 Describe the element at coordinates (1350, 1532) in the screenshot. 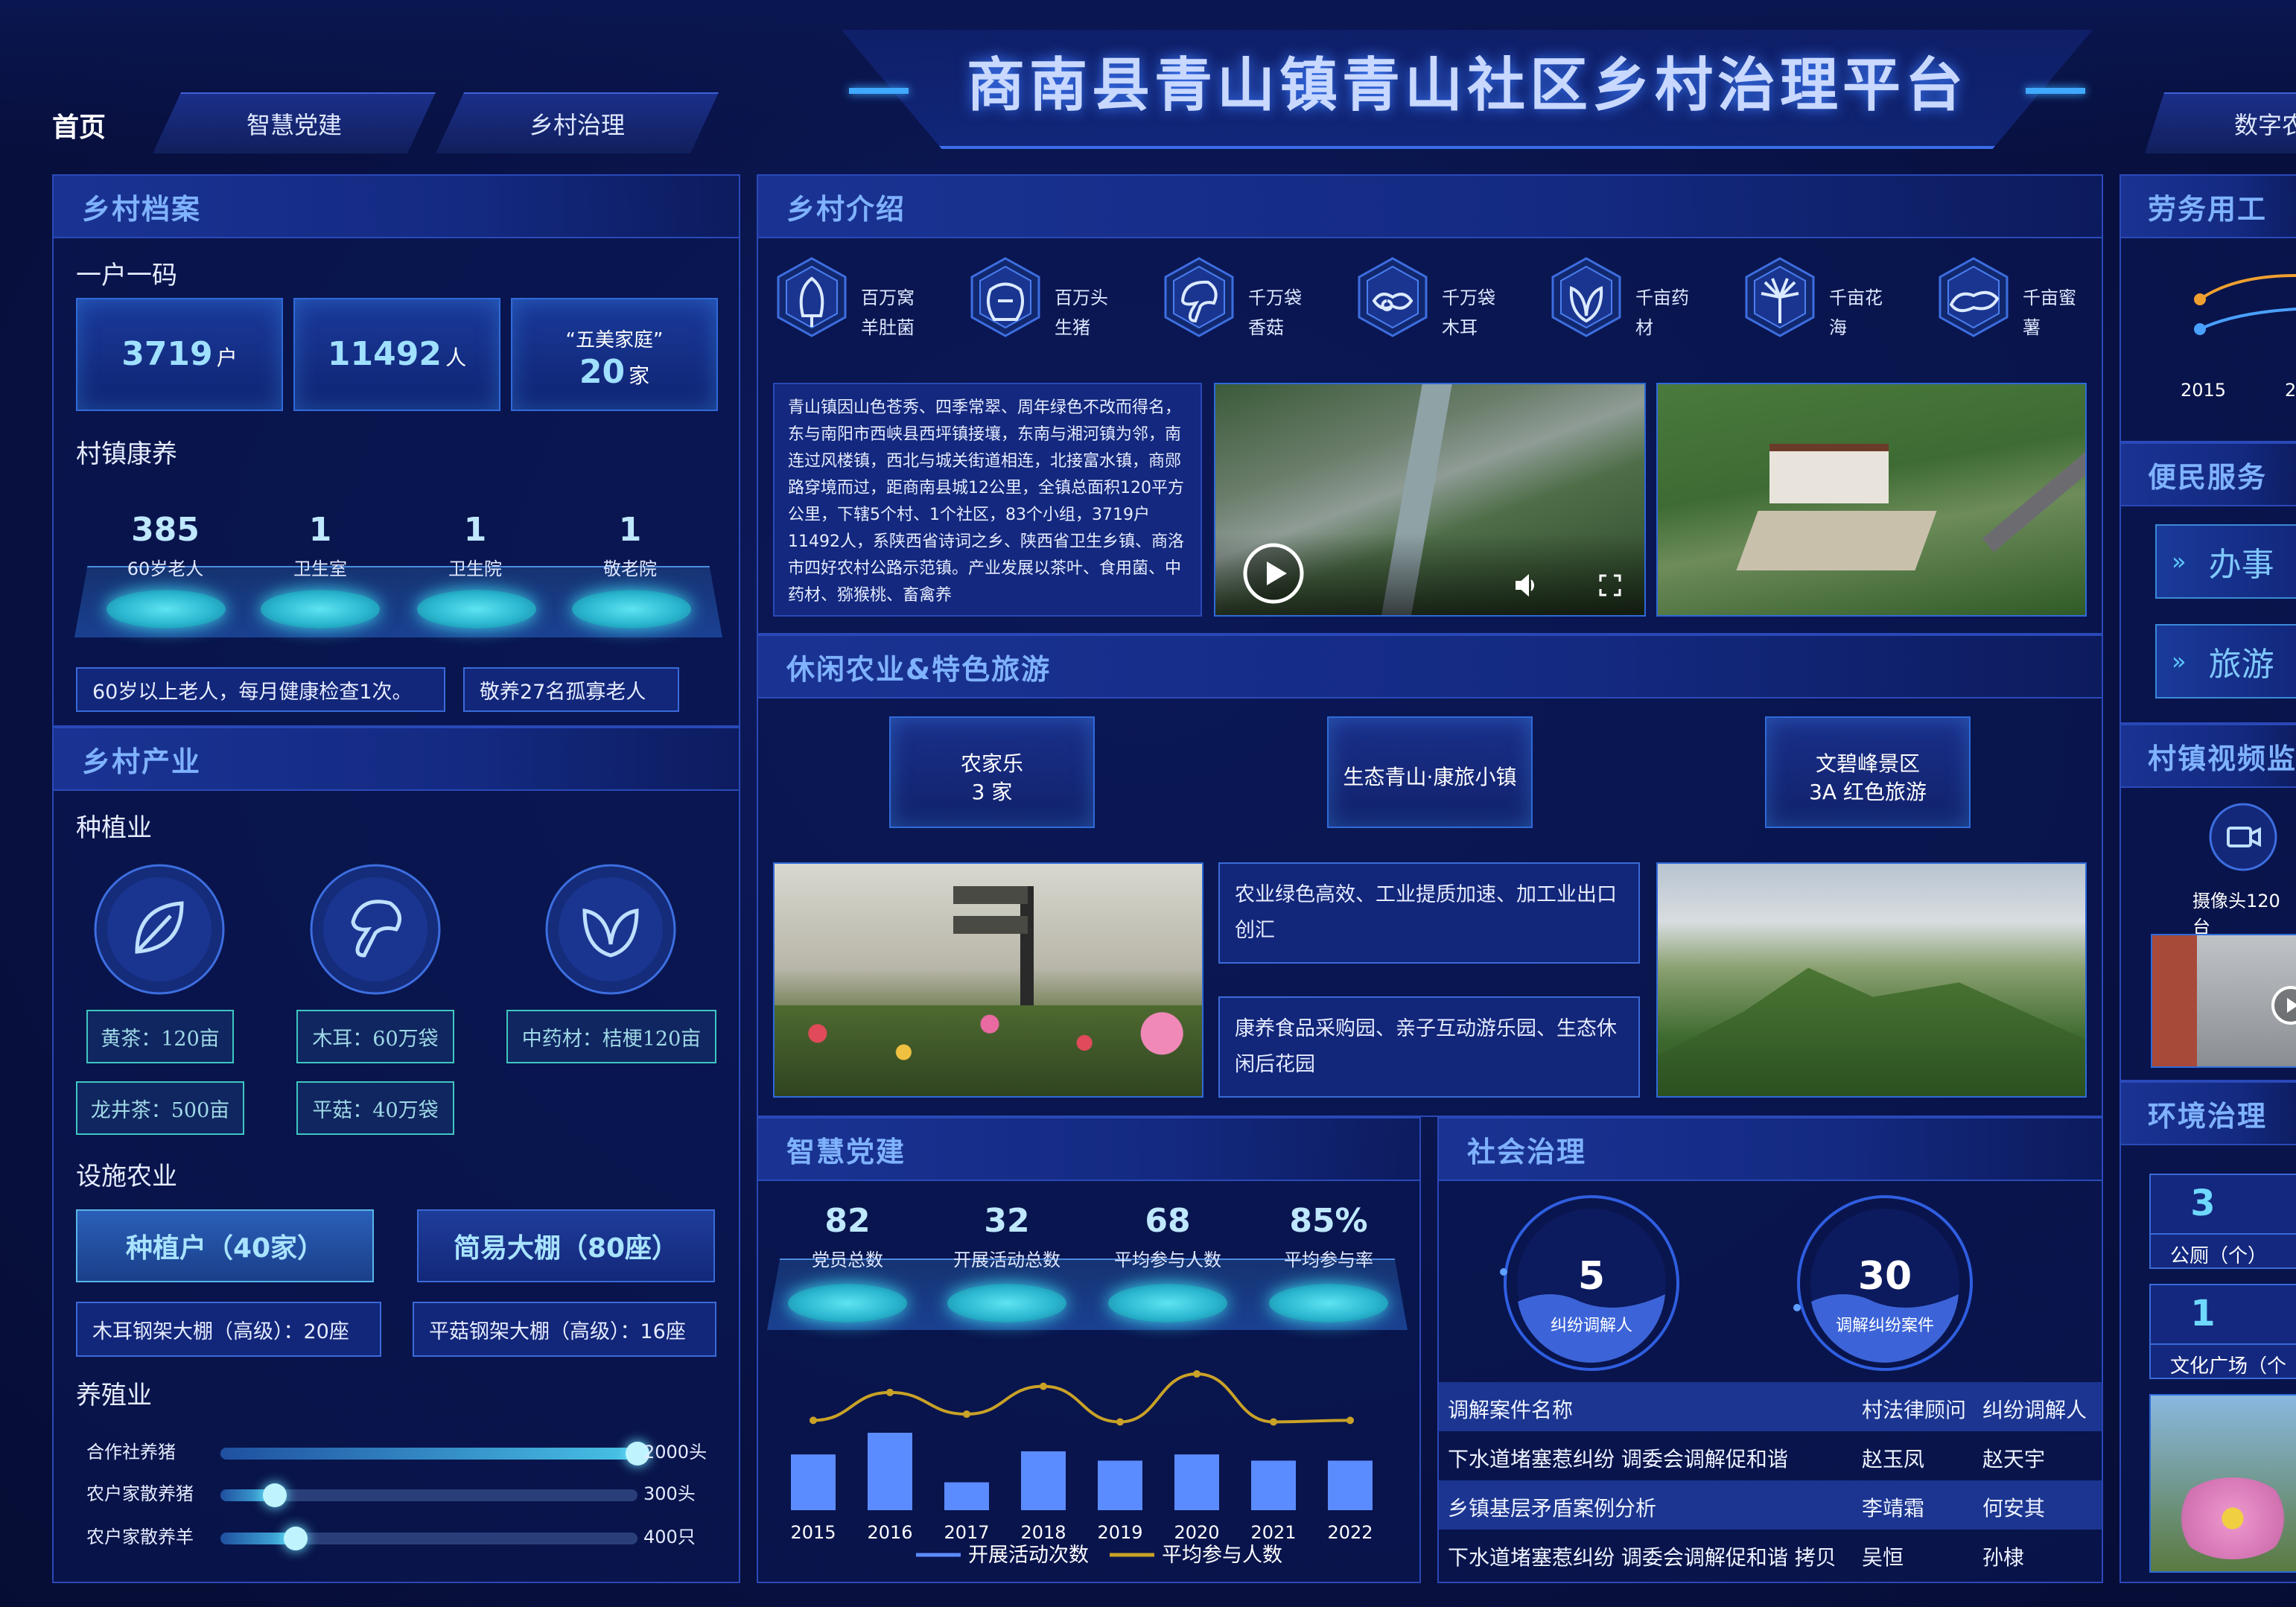

I see `x-tick-2022: 2022` at that location.